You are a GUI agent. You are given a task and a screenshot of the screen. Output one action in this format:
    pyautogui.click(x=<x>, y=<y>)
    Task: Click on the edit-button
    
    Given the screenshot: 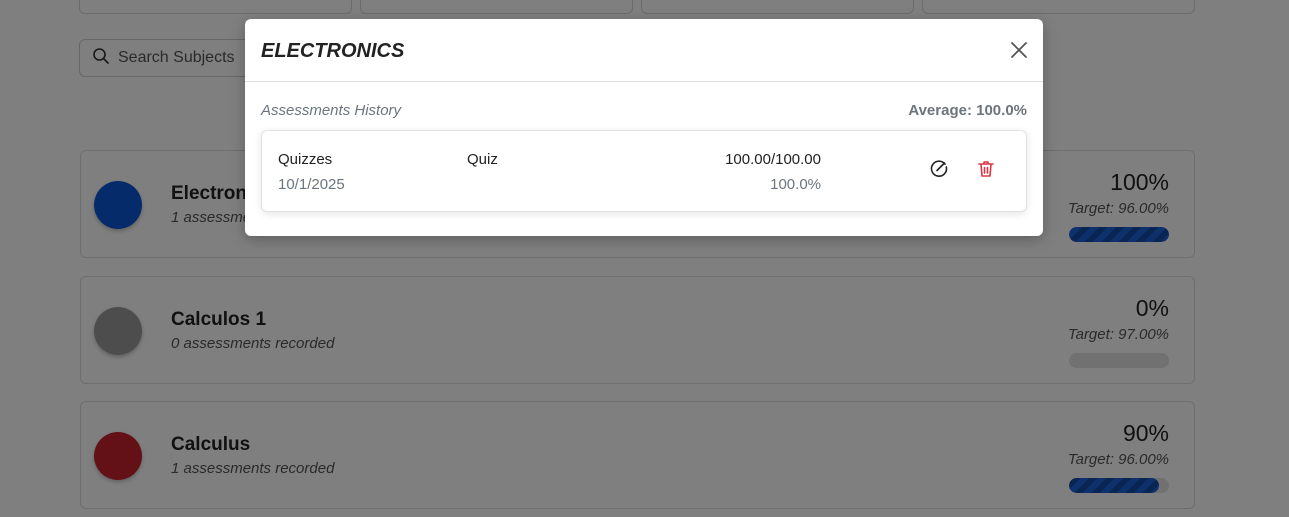 What is the action you would take?
    pyautogui.click(x=939, y=169)
    